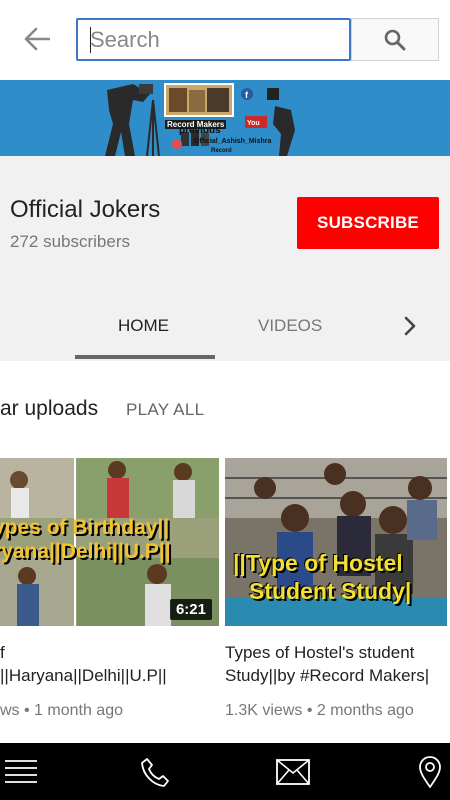 This screenshot has height=800, width=450. Describe the element at coordinates (337, 675) in the screenshot. I see `video-title-line-2: Study||by #Record Makers|` at that location.